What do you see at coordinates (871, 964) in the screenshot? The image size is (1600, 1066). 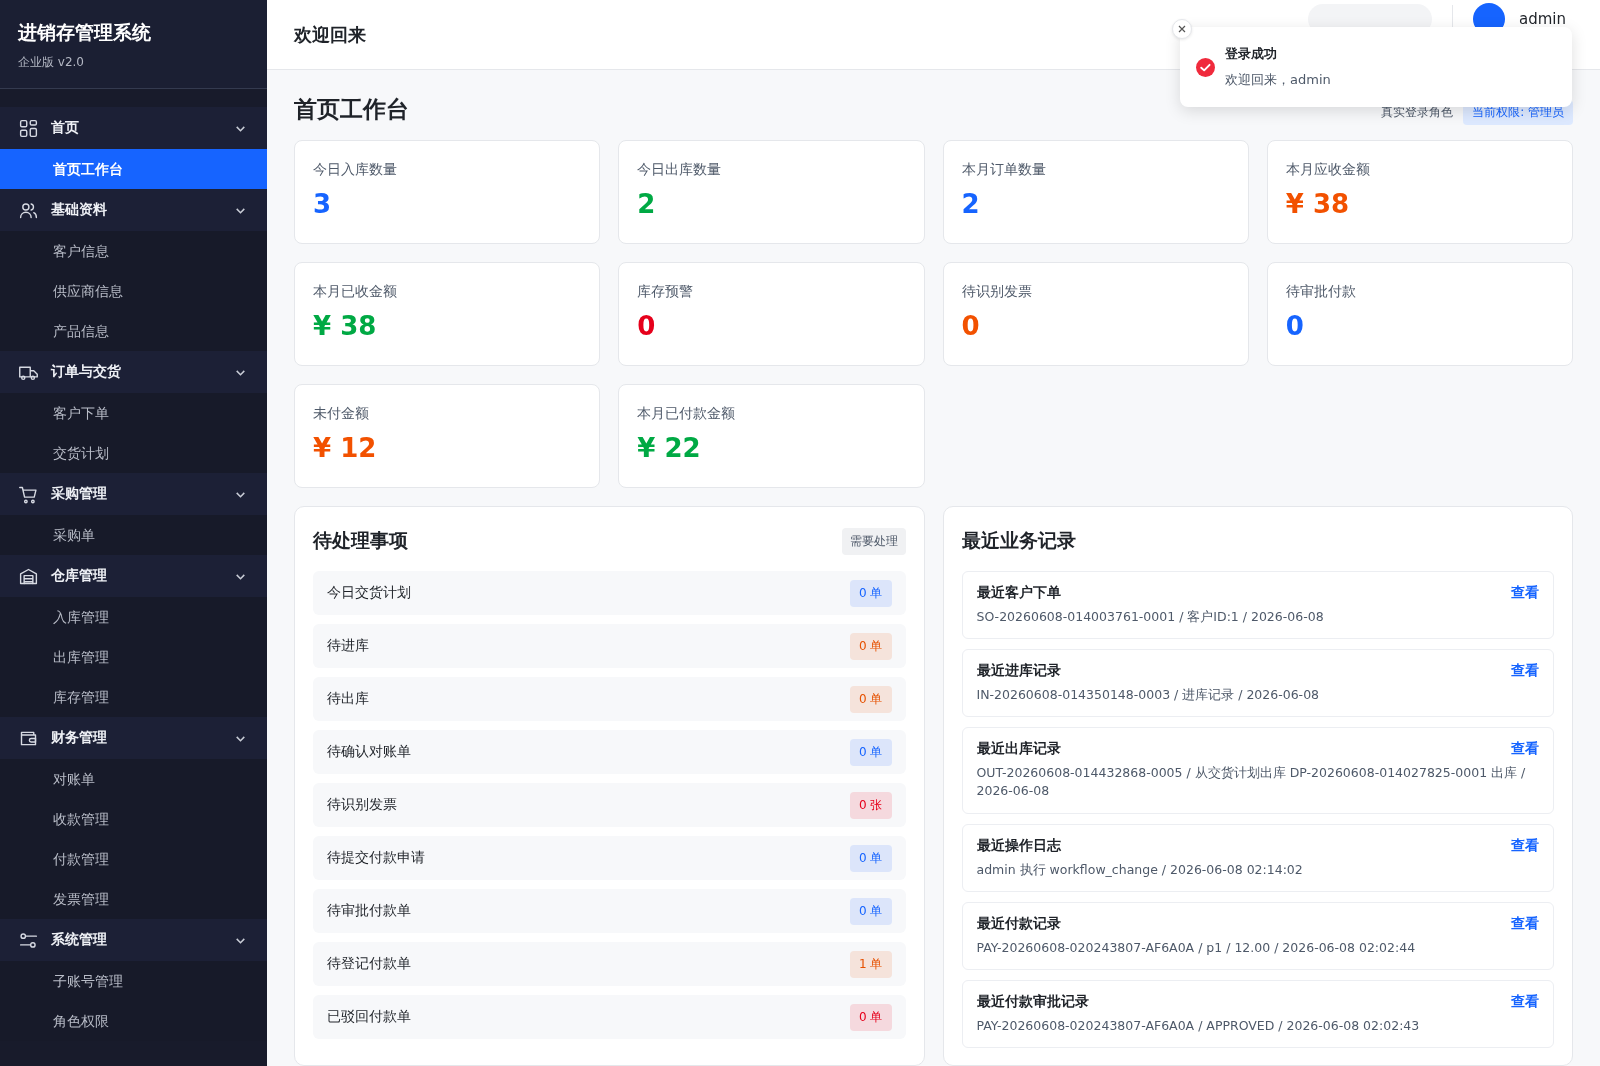 I see `count-badge: 1 单` at bounding box center [871, 964].